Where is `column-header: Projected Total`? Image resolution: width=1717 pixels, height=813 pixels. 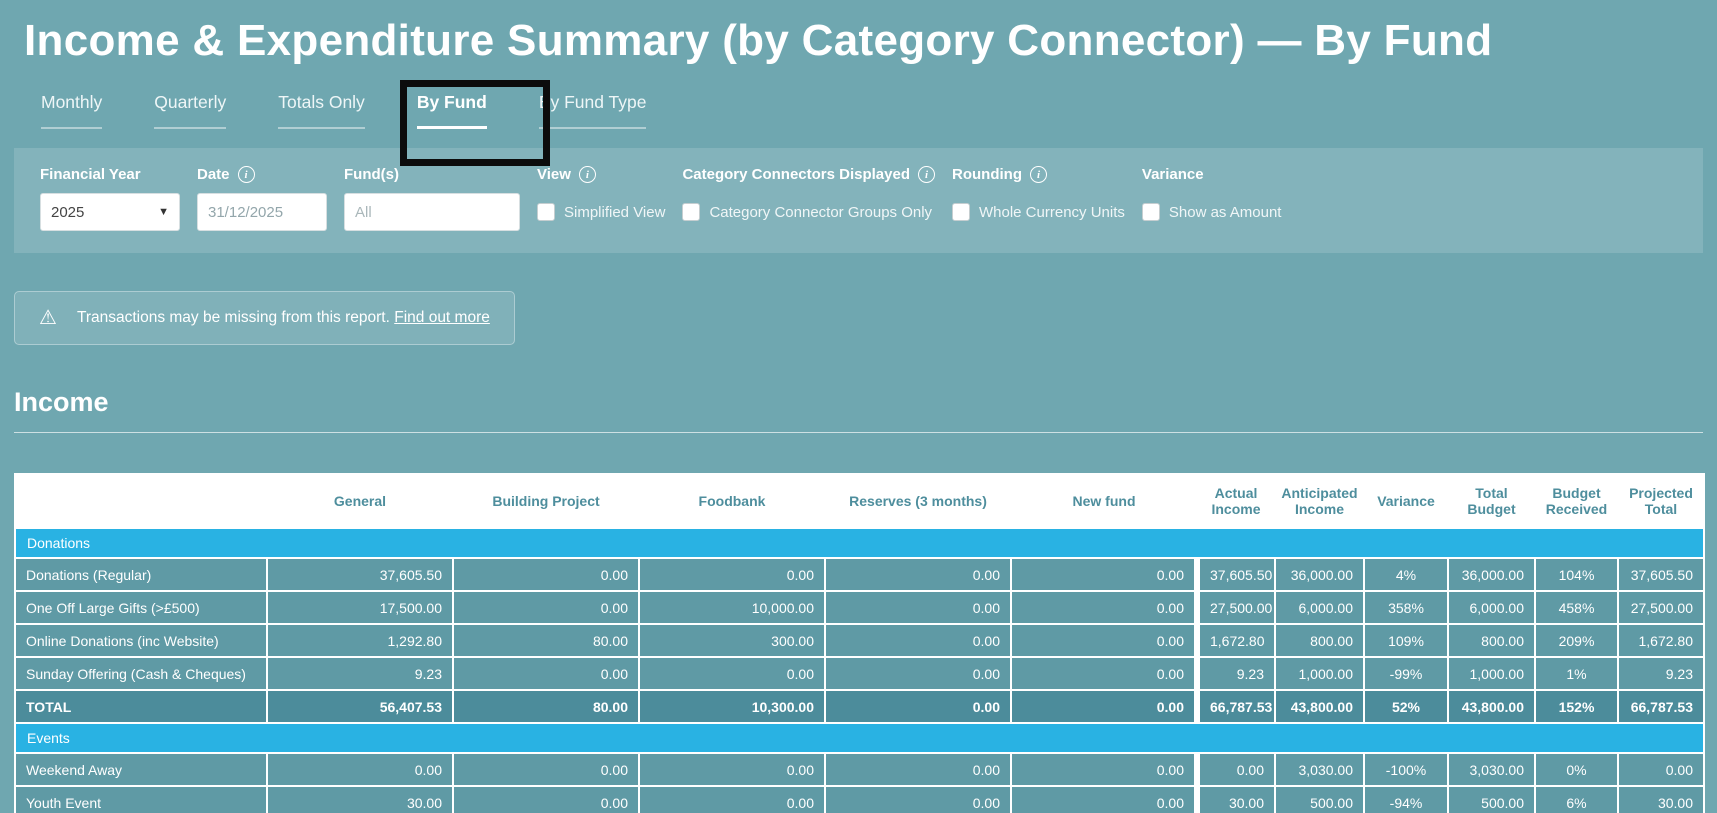
column-header: Projected Total is located at coordinates (1661, 501).